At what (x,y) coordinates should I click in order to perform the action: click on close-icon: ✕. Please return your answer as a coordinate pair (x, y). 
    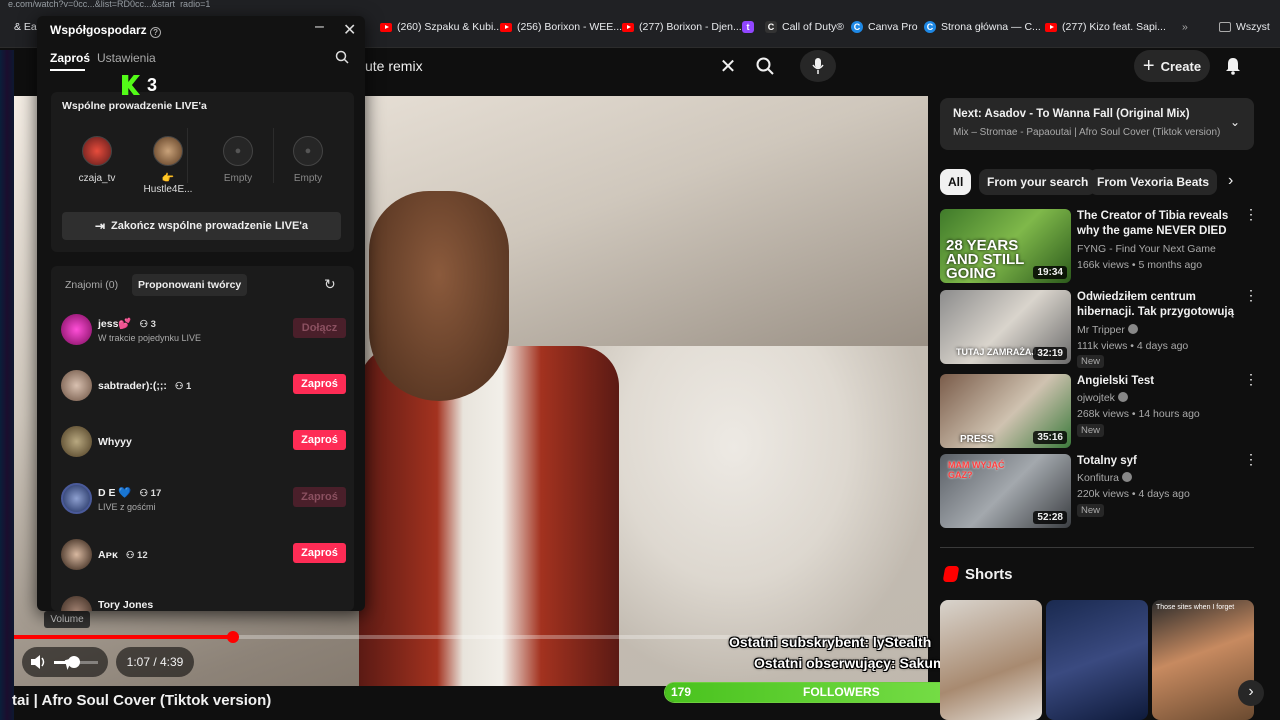
    Looking at the image, I should click on (349, 30).